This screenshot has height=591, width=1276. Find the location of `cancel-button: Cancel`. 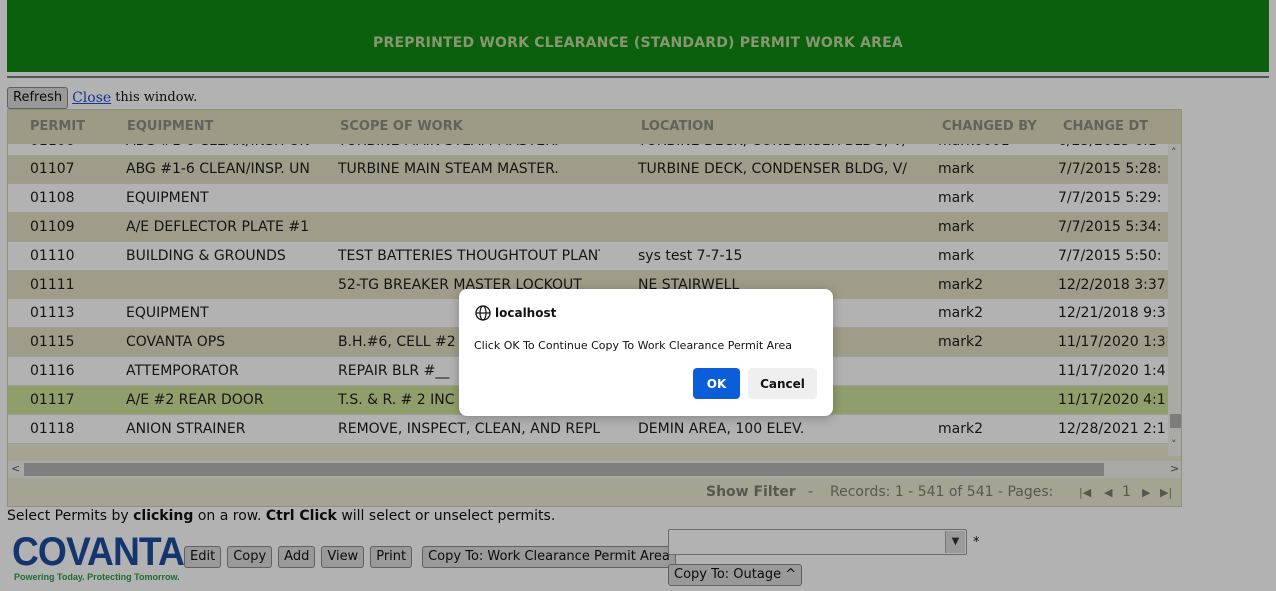

cancel-button: Cancel is located at coordinates (782, 383).